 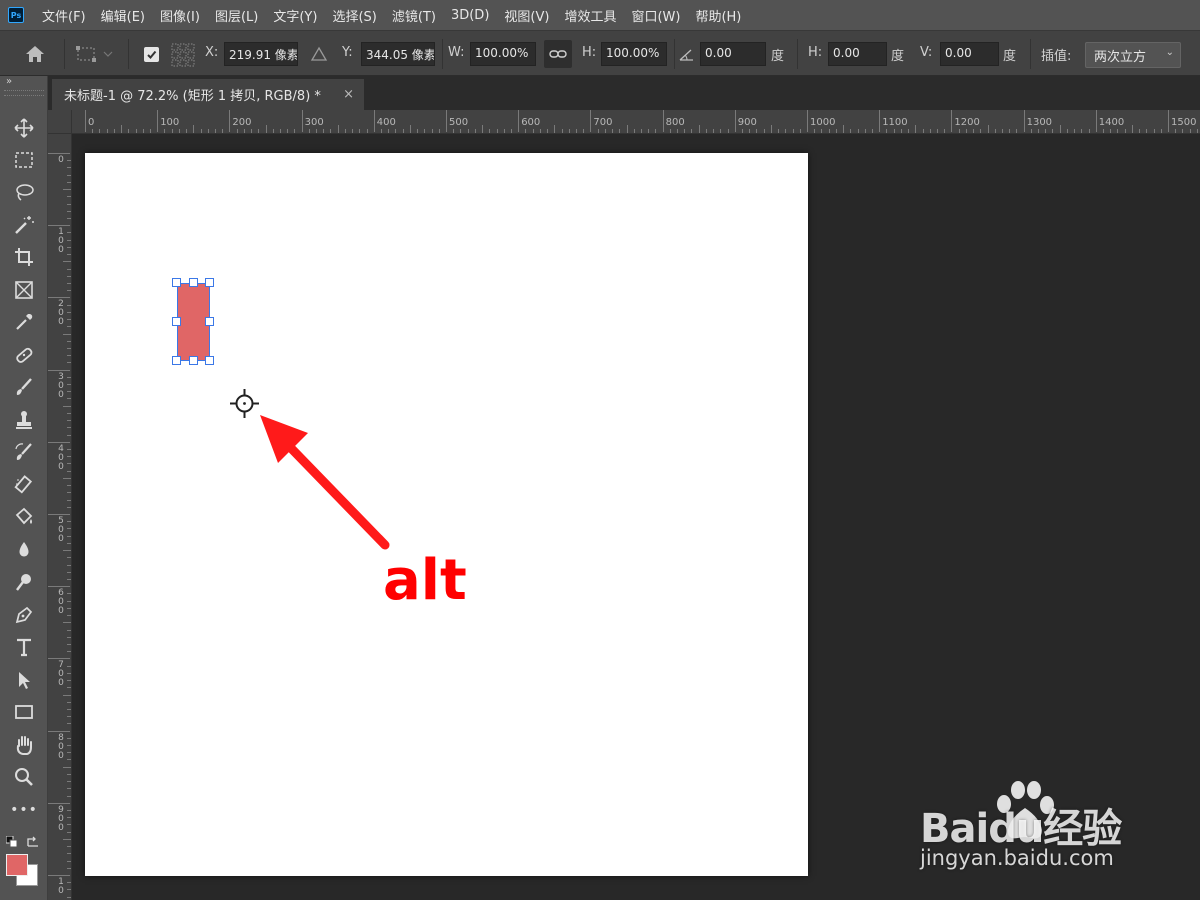 I want to click on path-select-icon, so click(x=24, y=680).